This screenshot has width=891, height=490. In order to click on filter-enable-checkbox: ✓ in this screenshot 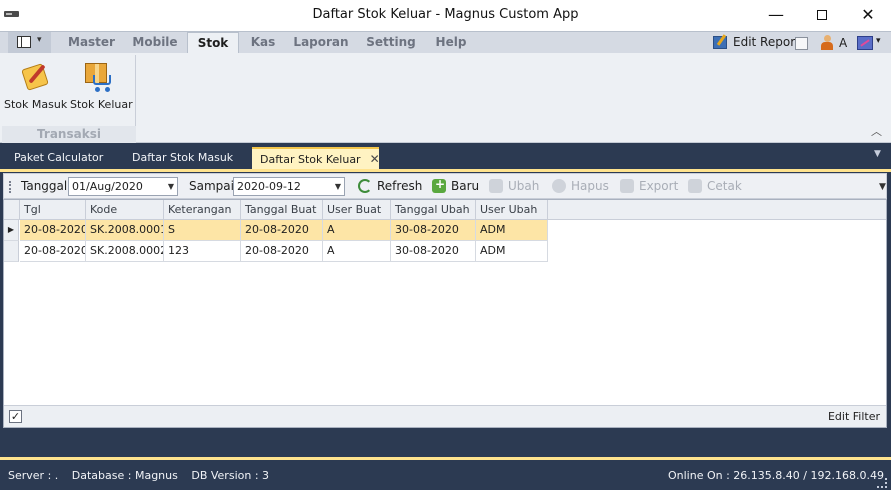, I will do `click(15, 416)`.